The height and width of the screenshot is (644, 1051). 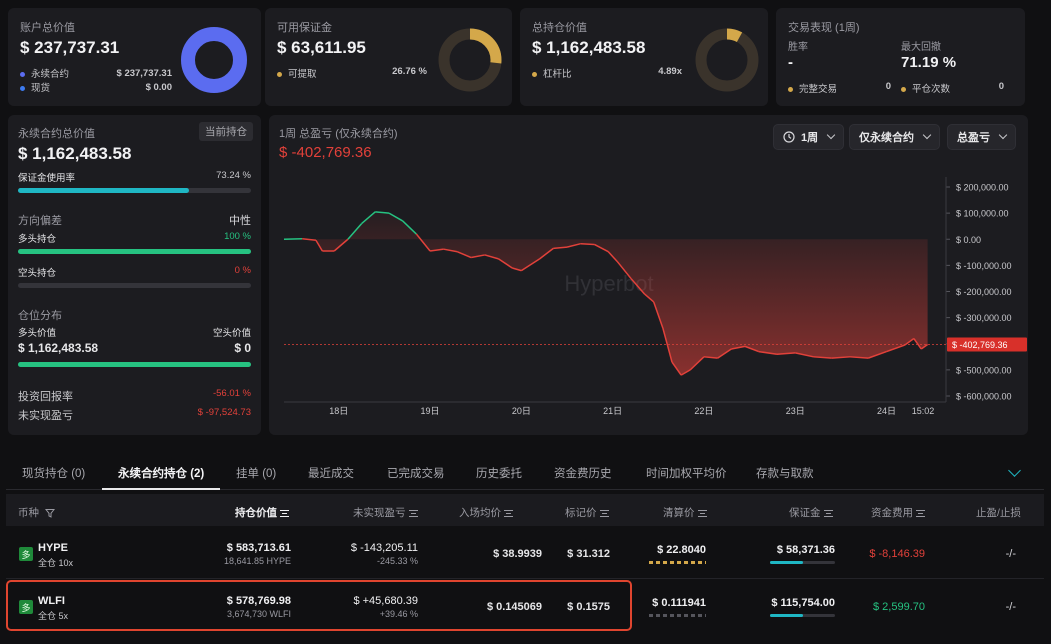 I want to click on long-bar, so click(x=134, y=251).